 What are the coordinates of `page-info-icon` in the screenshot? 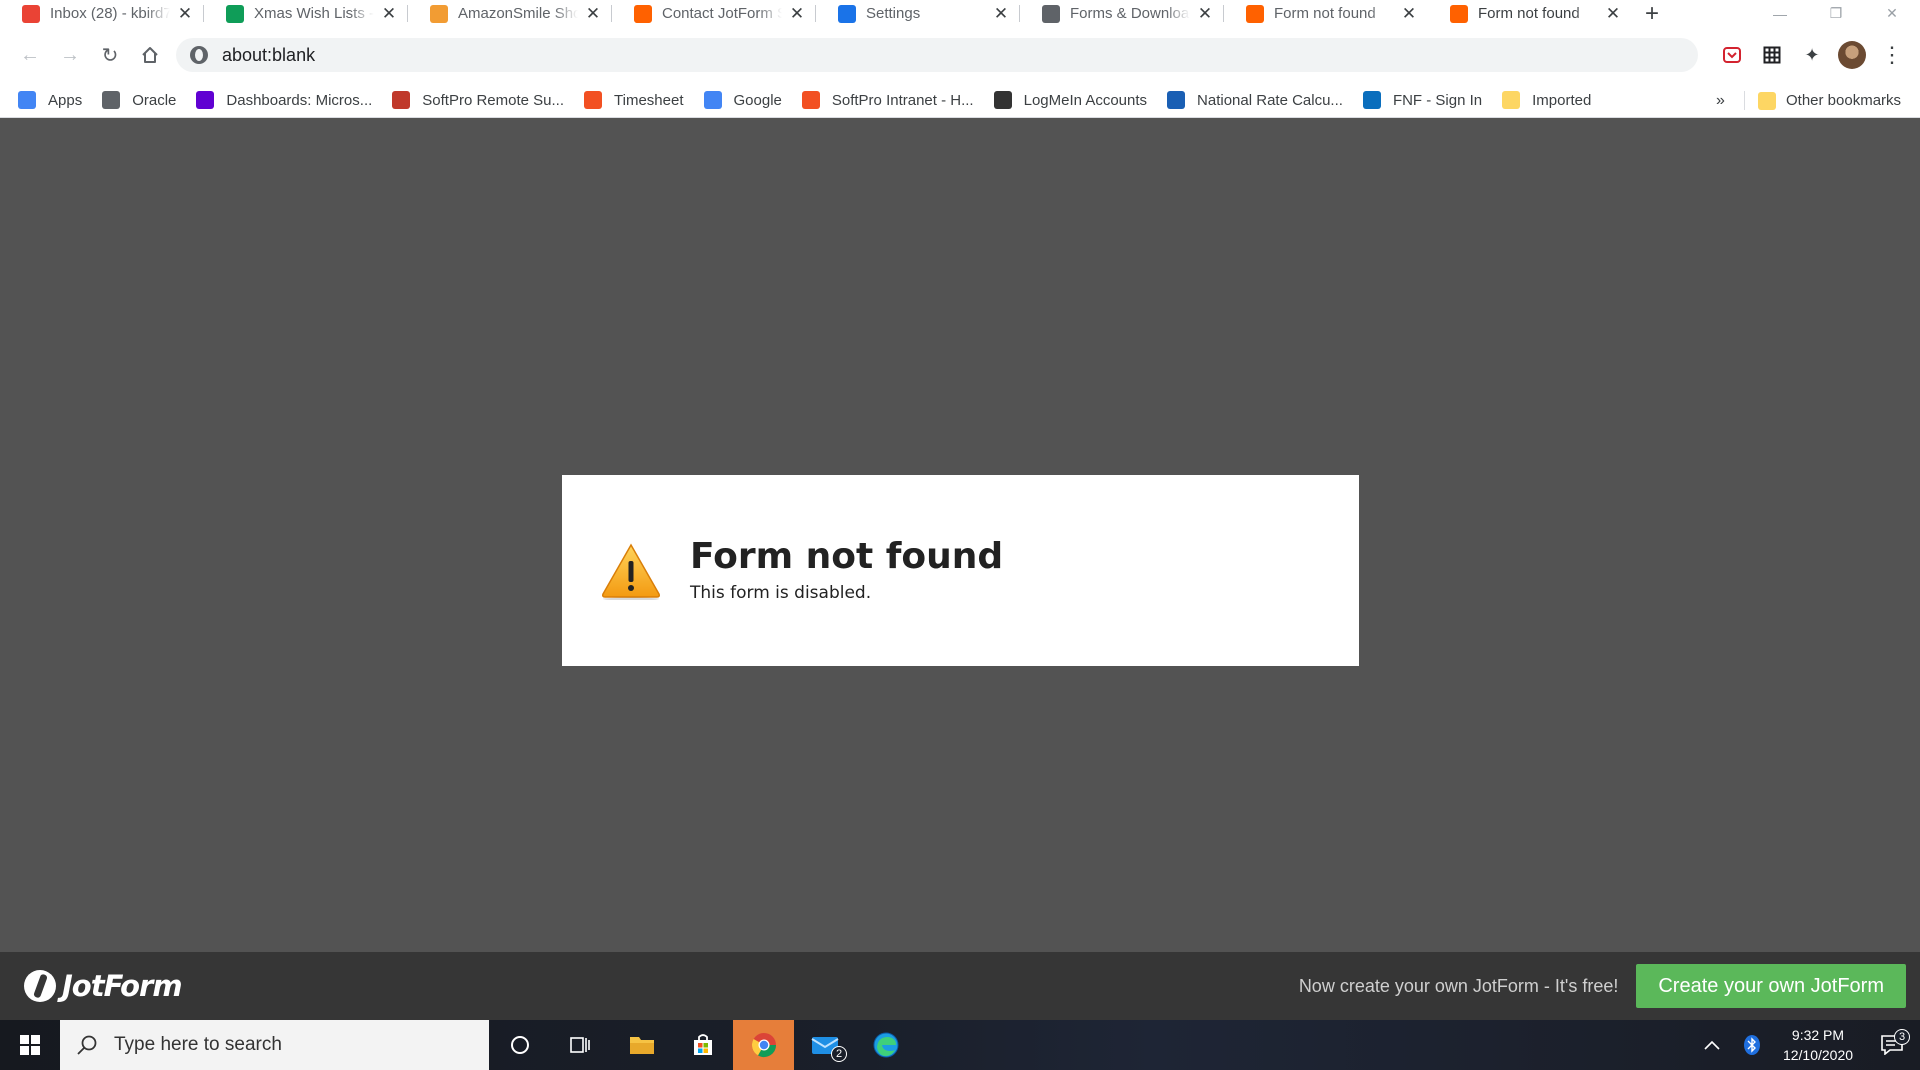 It's located at (199, 55).